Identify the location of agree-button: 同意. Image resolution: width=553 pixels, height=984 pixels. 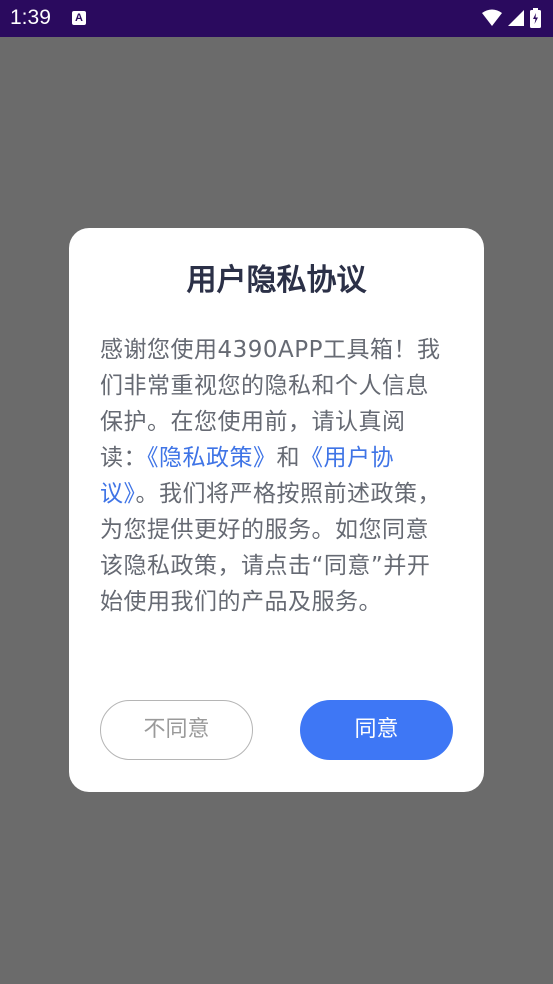
(376, 730).